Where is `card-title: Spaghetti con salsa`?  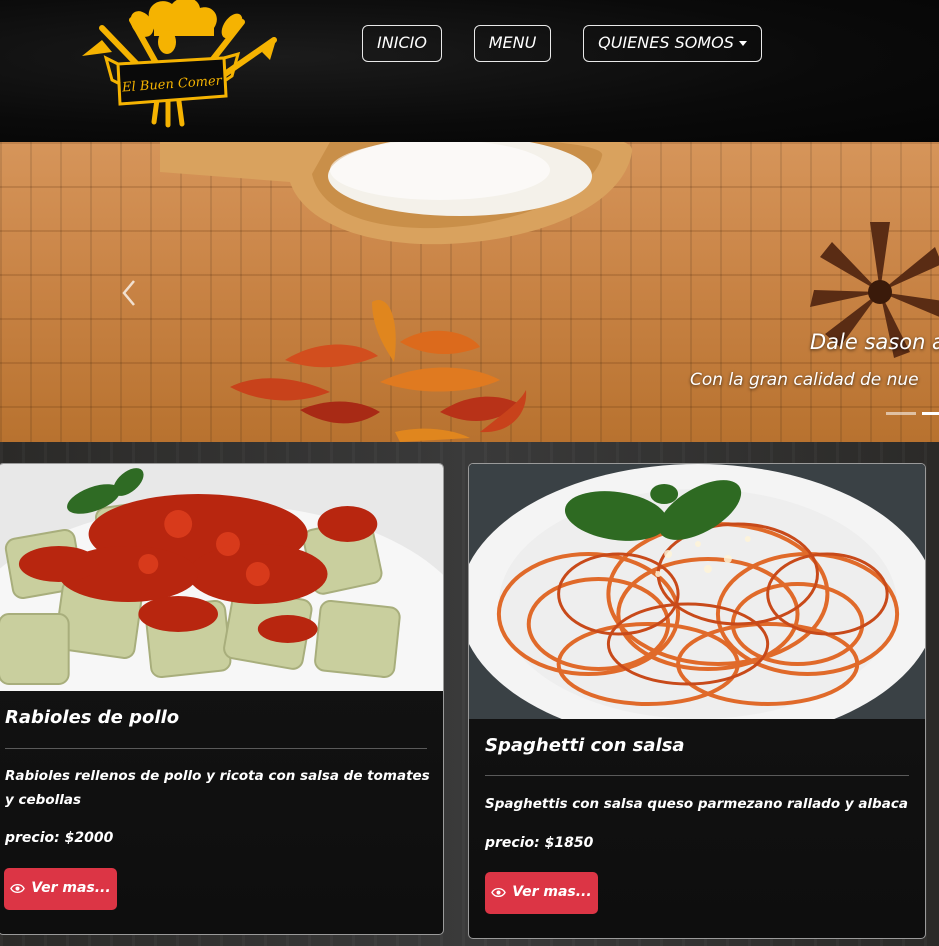 card-title: Spaghetti con salsa is located at coordinates (585, 745).